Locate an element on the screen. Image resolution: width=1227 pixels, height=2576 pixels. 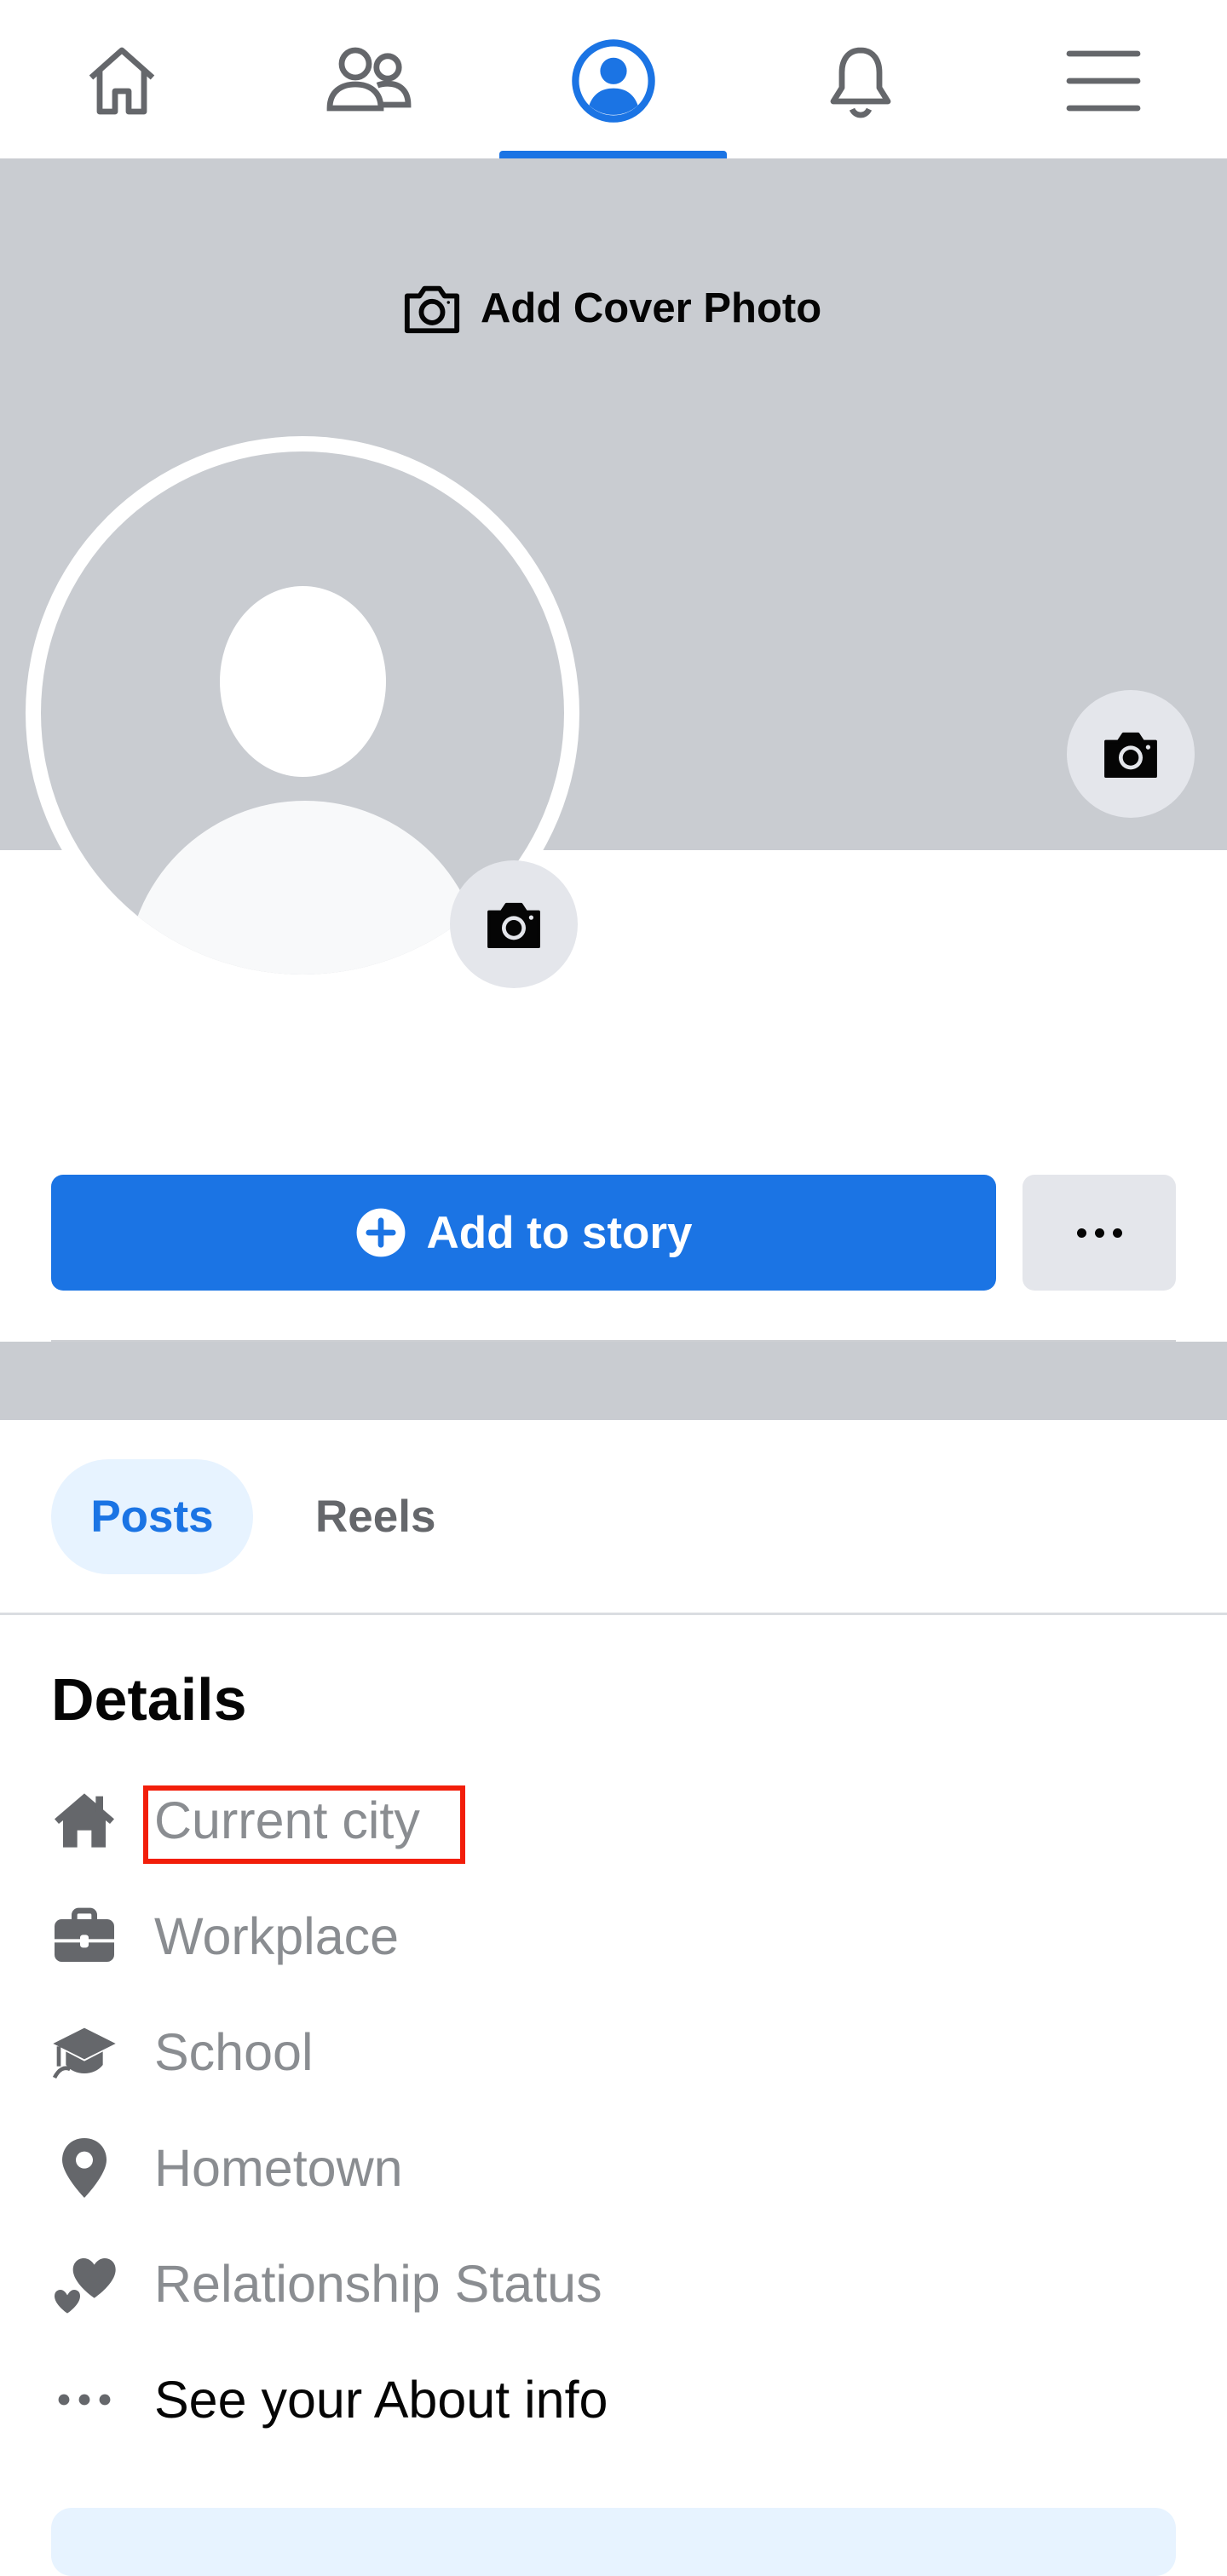
location-pin-icon is located at coordinates (84, 2167).